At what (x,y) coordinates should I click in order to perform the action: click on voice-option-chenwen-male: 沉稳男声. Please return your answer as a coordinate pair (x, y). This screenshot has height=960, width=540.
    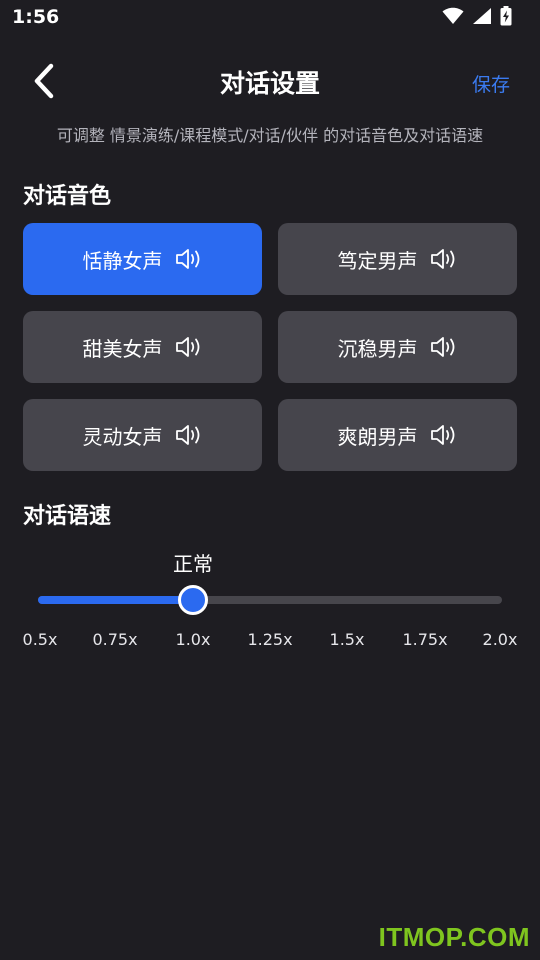
    Looking at the image, I should click on (397, 347).